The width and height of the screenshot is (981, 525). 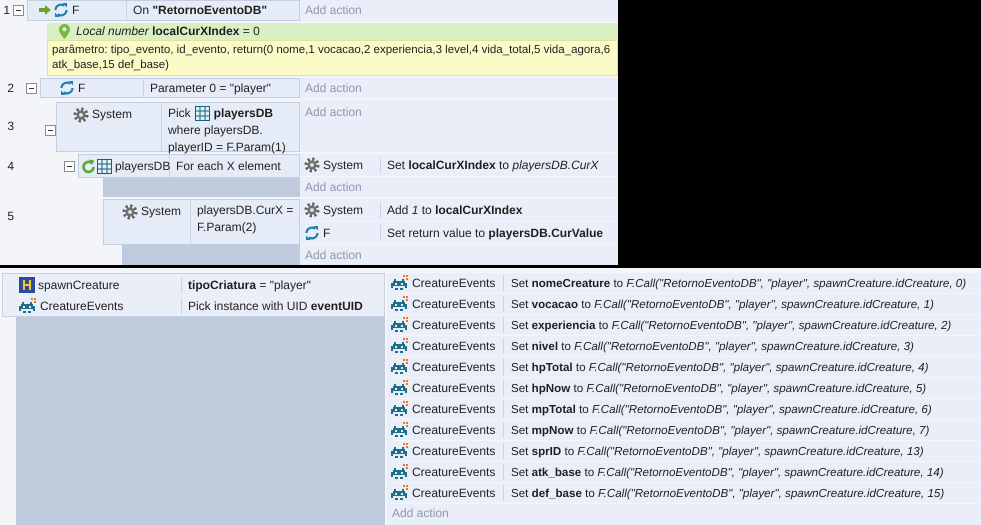 I want to click on condition-text: where playersDB., so click(x=215, y=130).